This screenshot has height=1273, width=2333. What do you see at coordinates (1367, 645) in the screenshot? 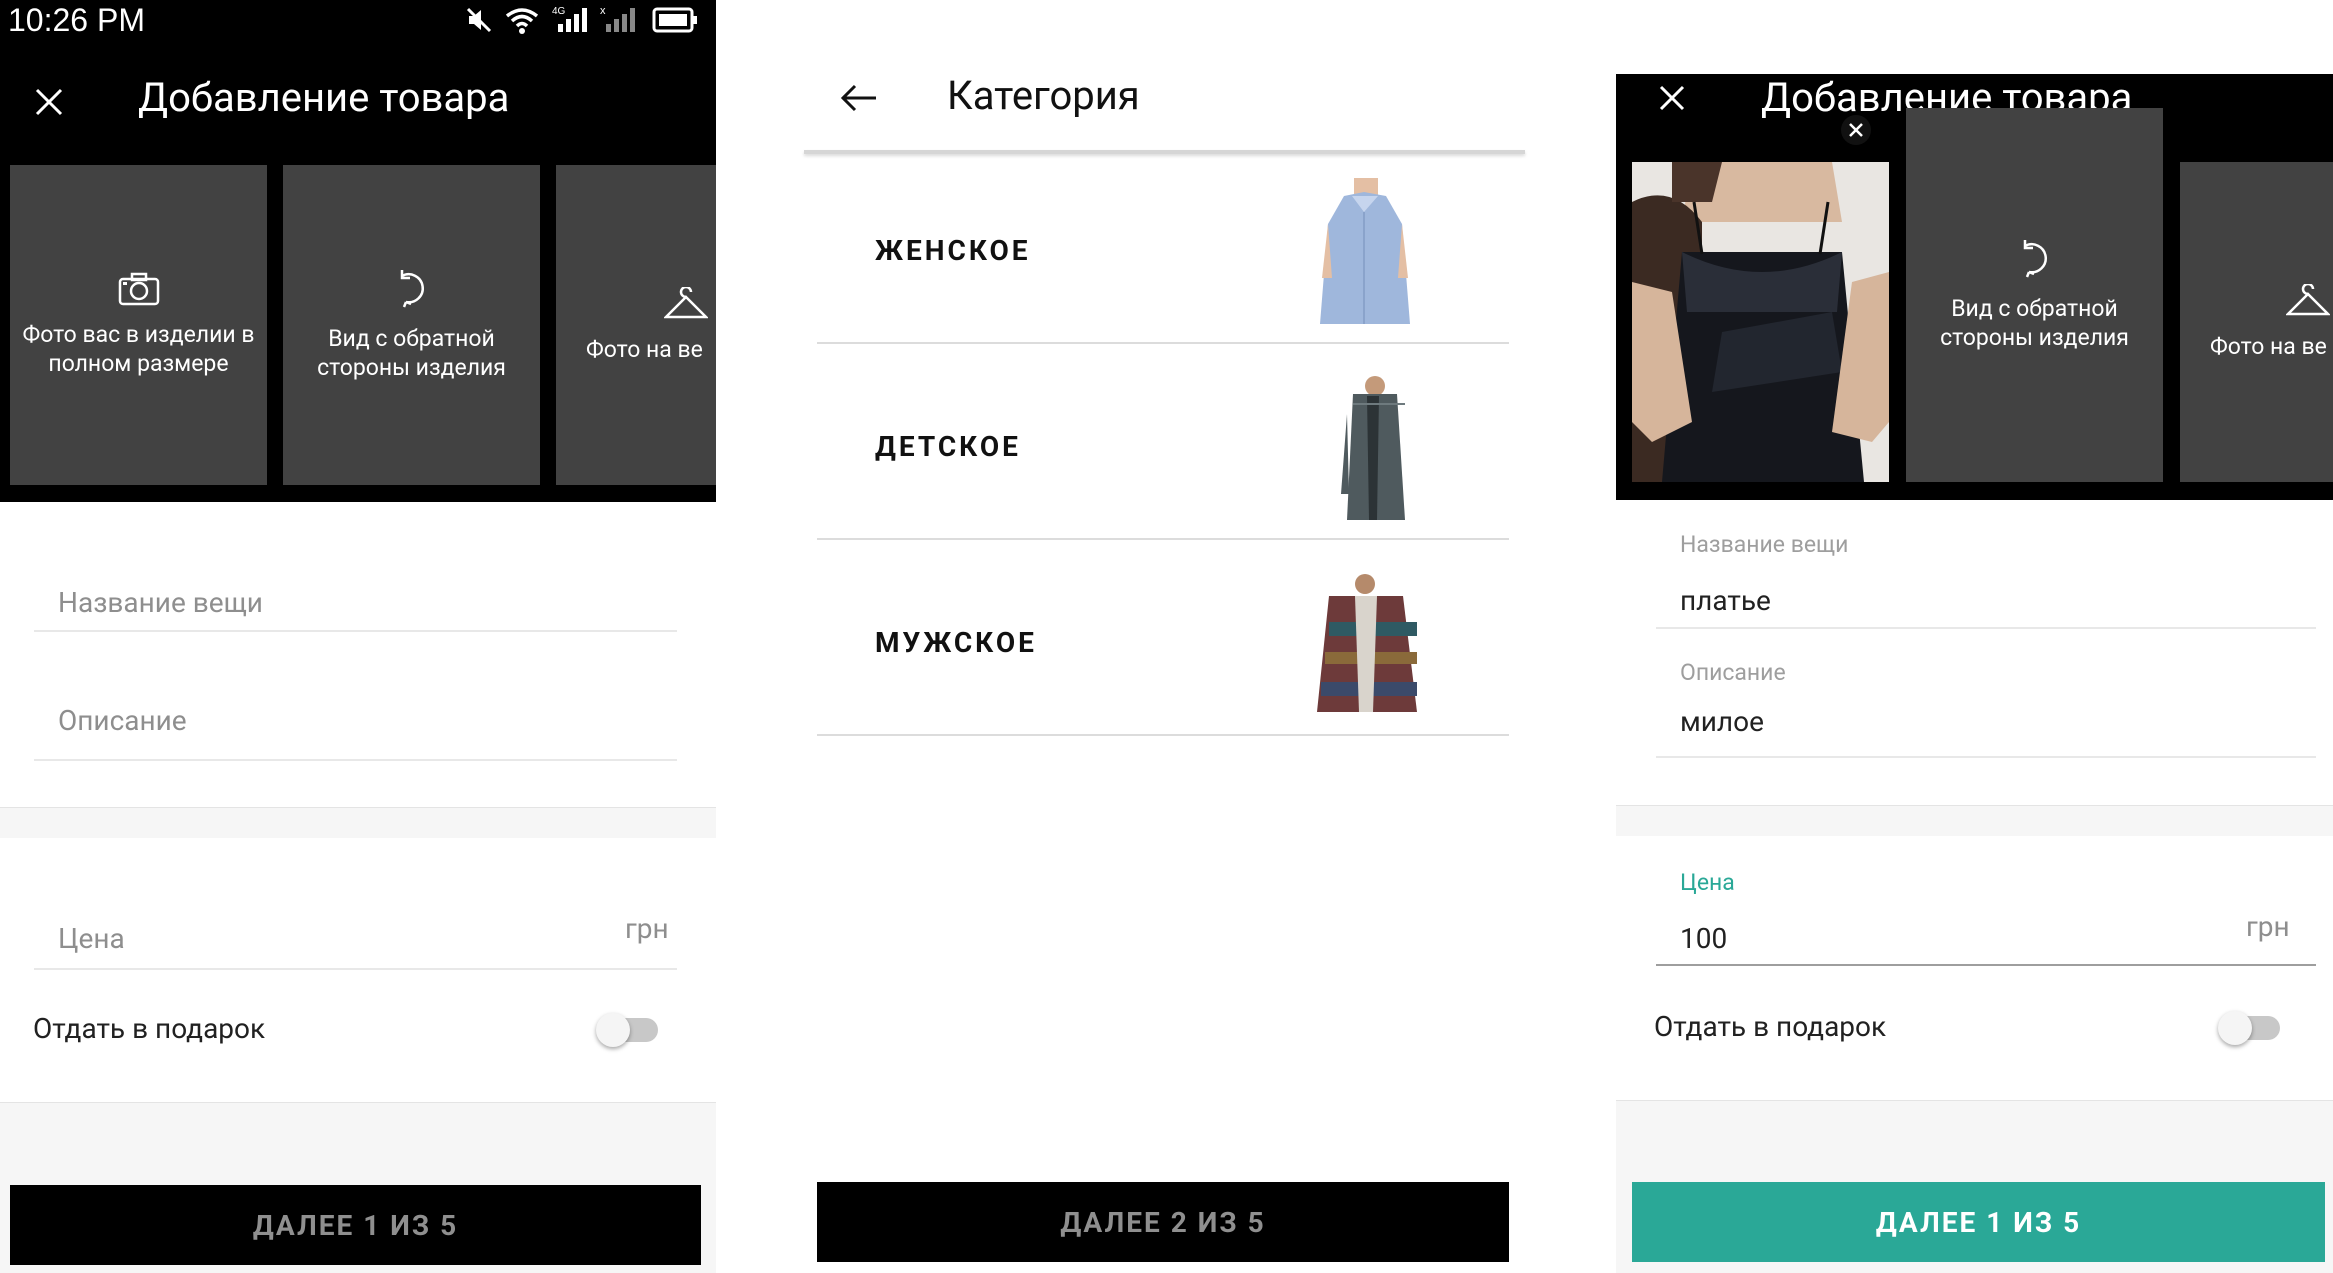
I see `mens-jacket-photo` at bounding box center [1367, 645].